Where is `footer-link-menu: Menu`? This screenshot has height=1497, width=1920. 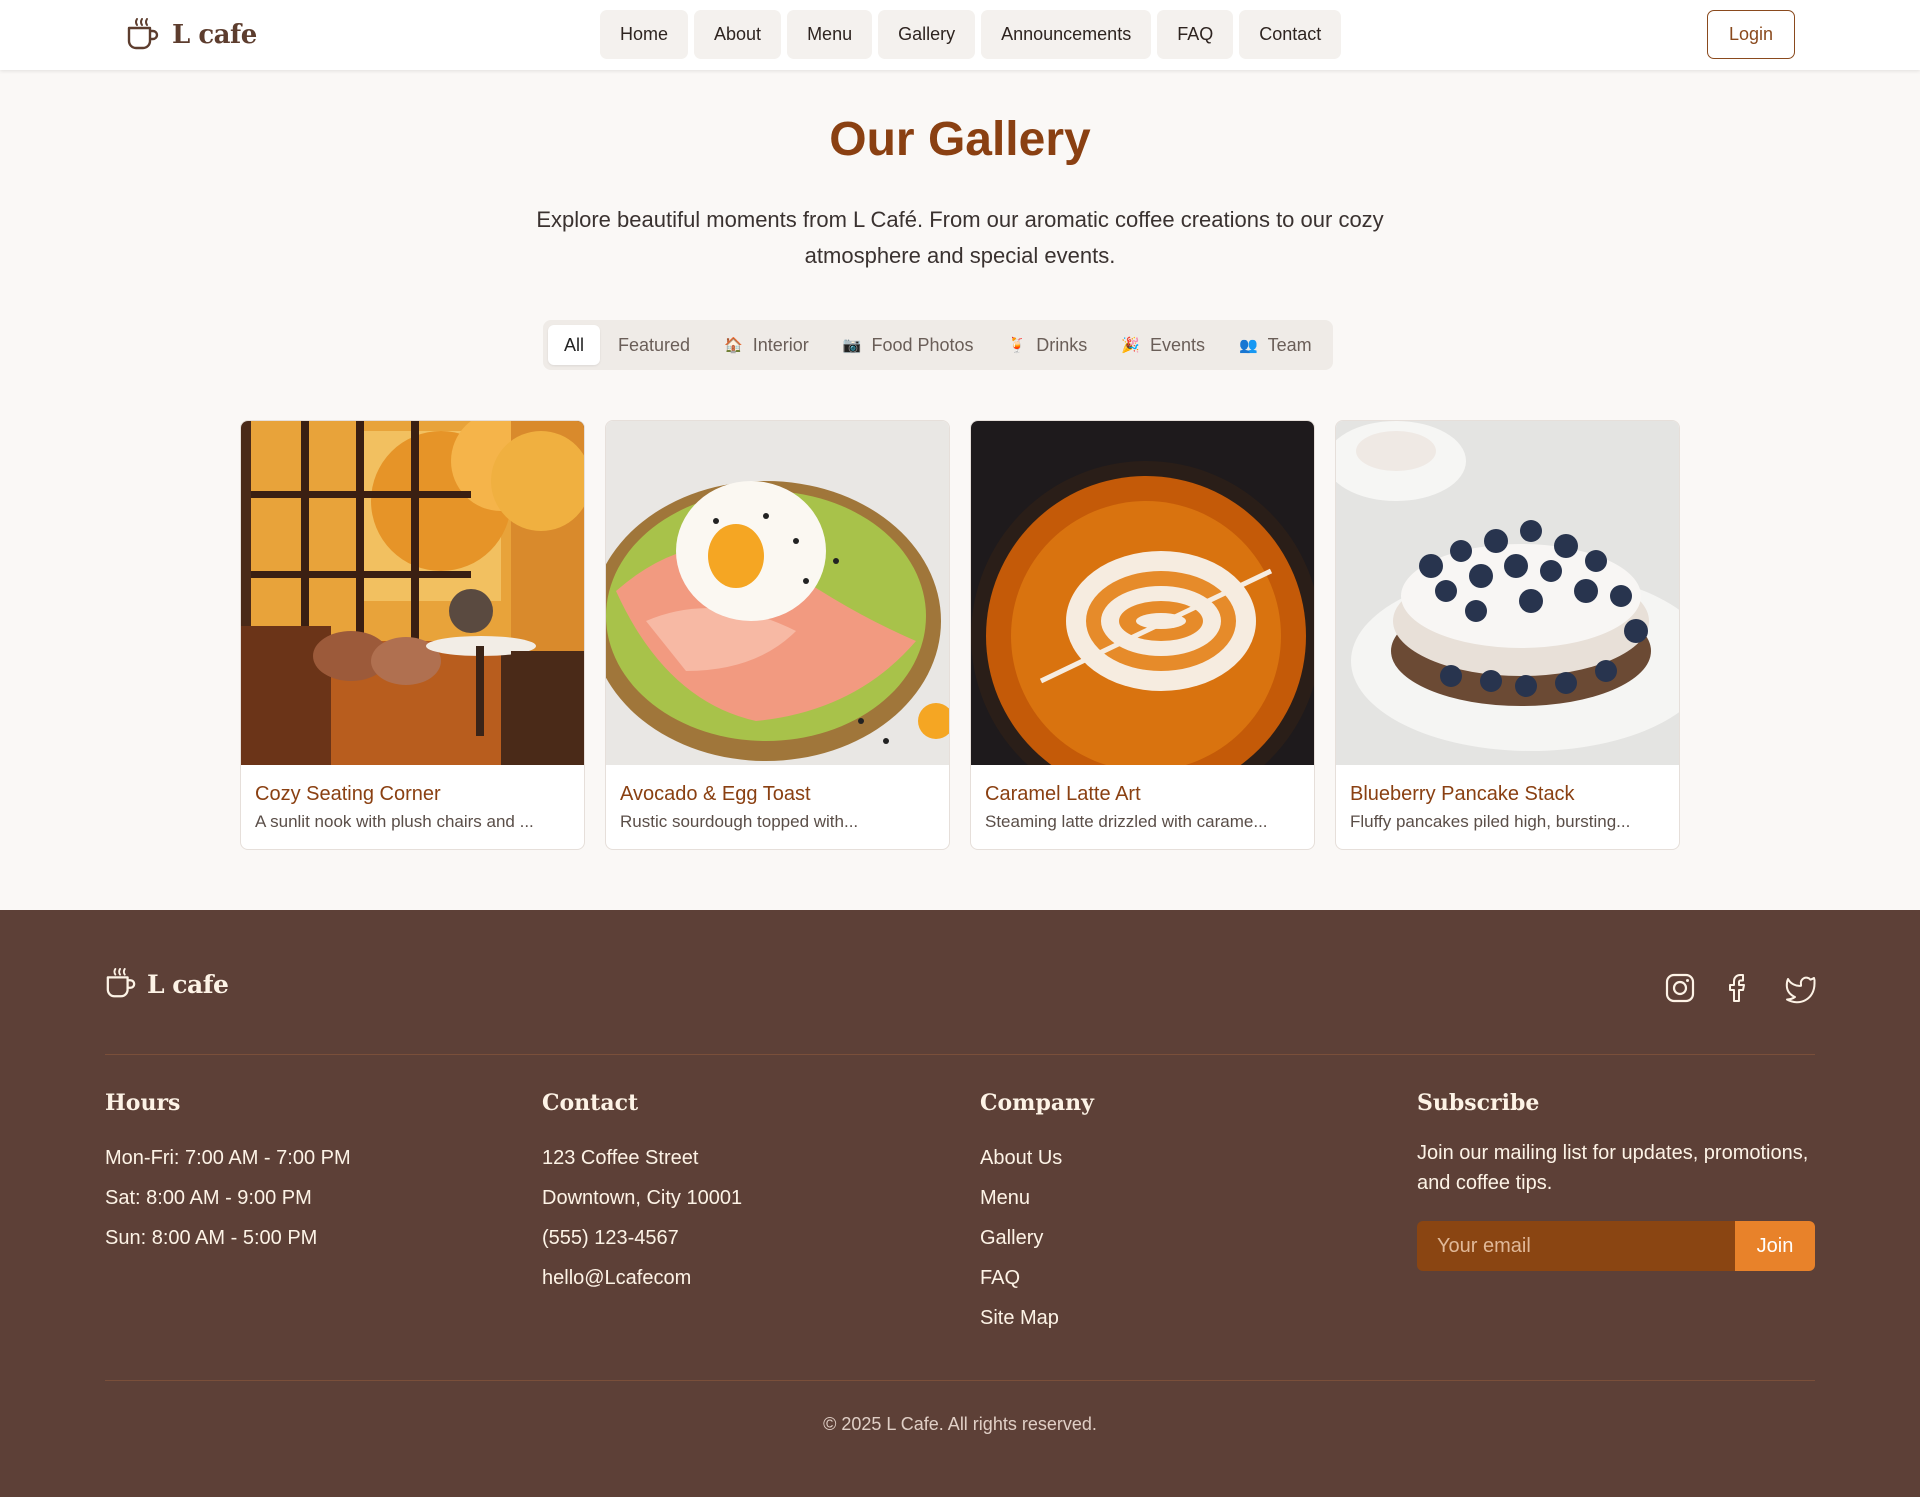
footer-link-menu: Menu is located at coordinates (1037, 1198).